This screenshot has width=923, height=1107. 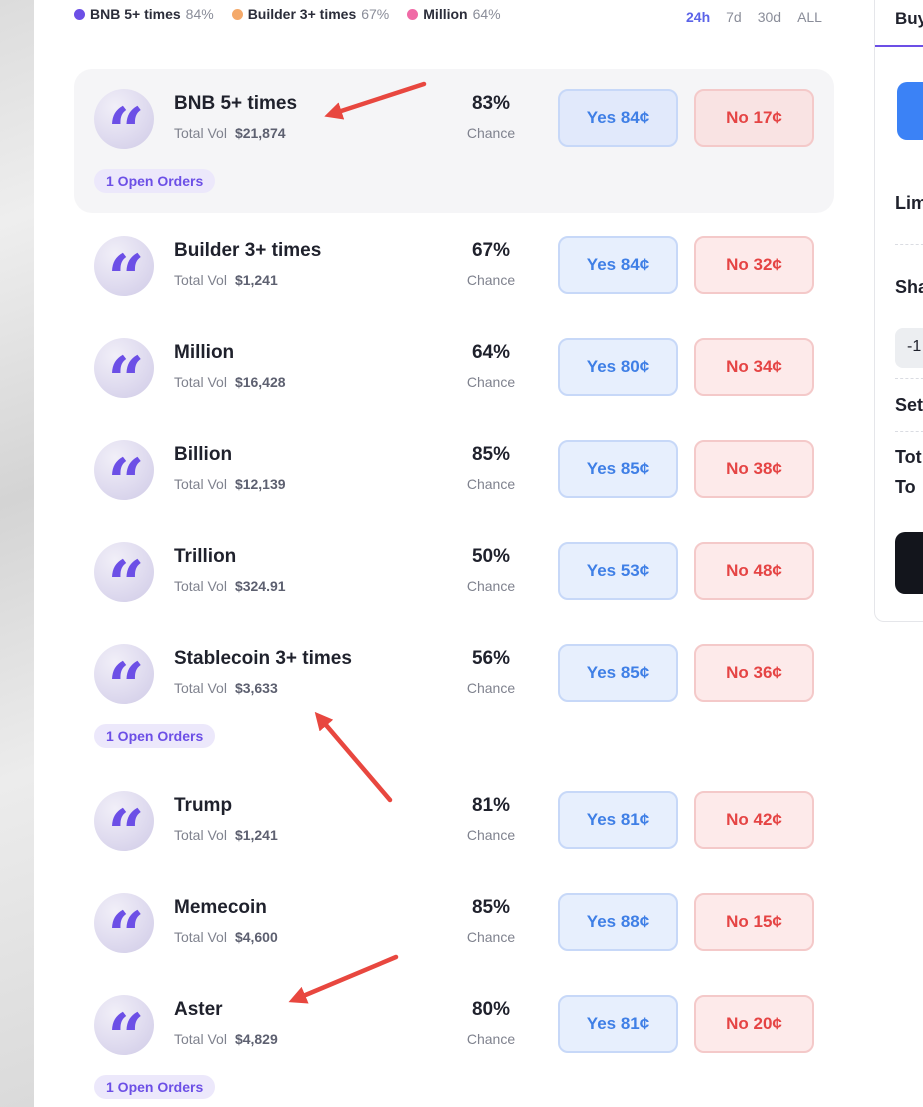 I want to click on volume-value: $3,633, so click(x=256, y=688).